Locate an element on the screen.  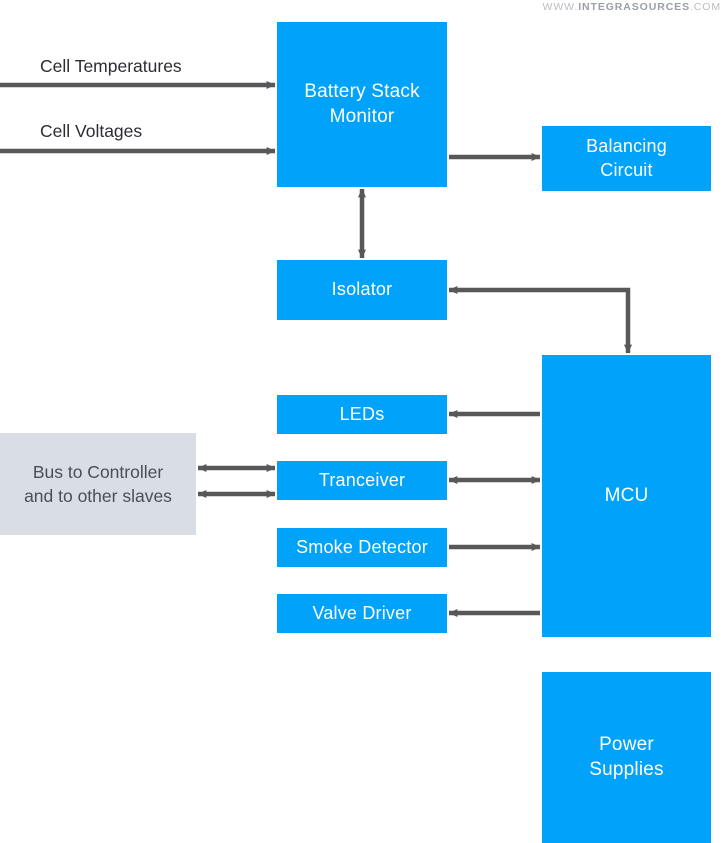
label-cell-temperatures: Cell Temperatures is located at coordinates (111, 66).